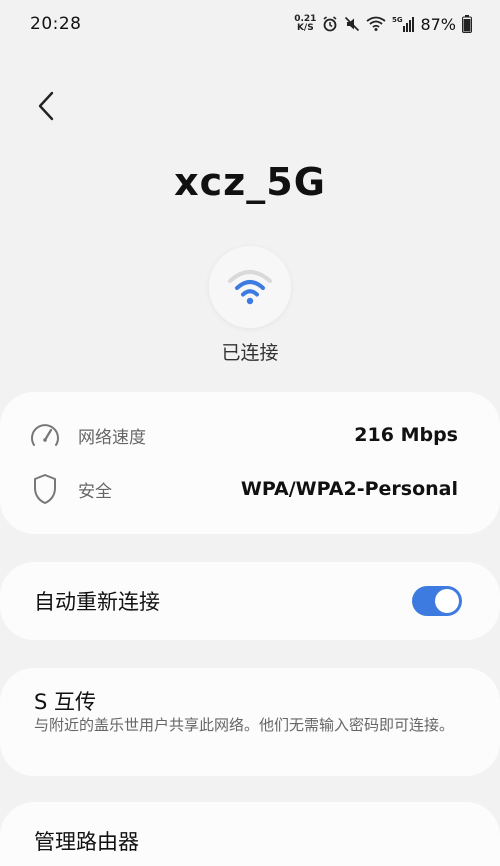 The height and width of the screenshot is (866, 500). What do you see at coordinates (438, 24) in the screenshot?
I see `battery-percent: 87%` at bounding box center [438, 24].